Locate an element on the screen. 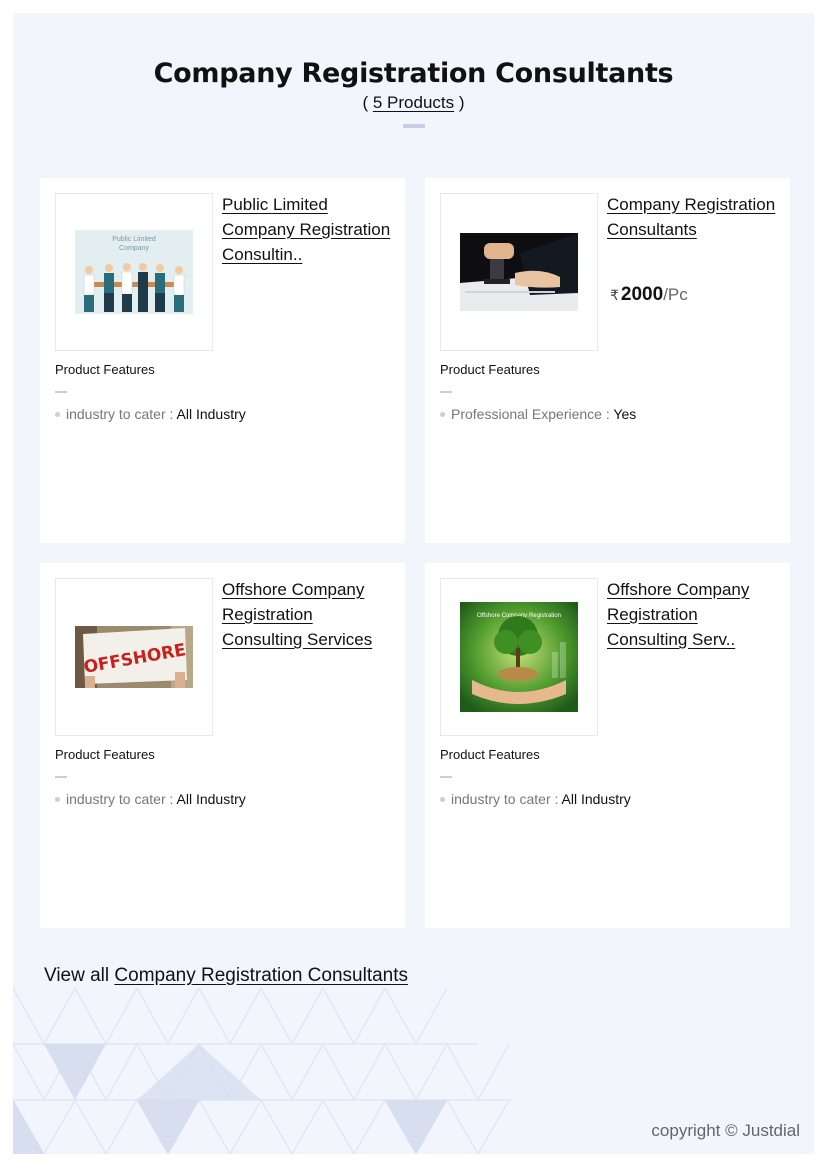 The height and width of the screenshot is (1170, 827). feature-value: Yes is located at coordinates (625, 414).